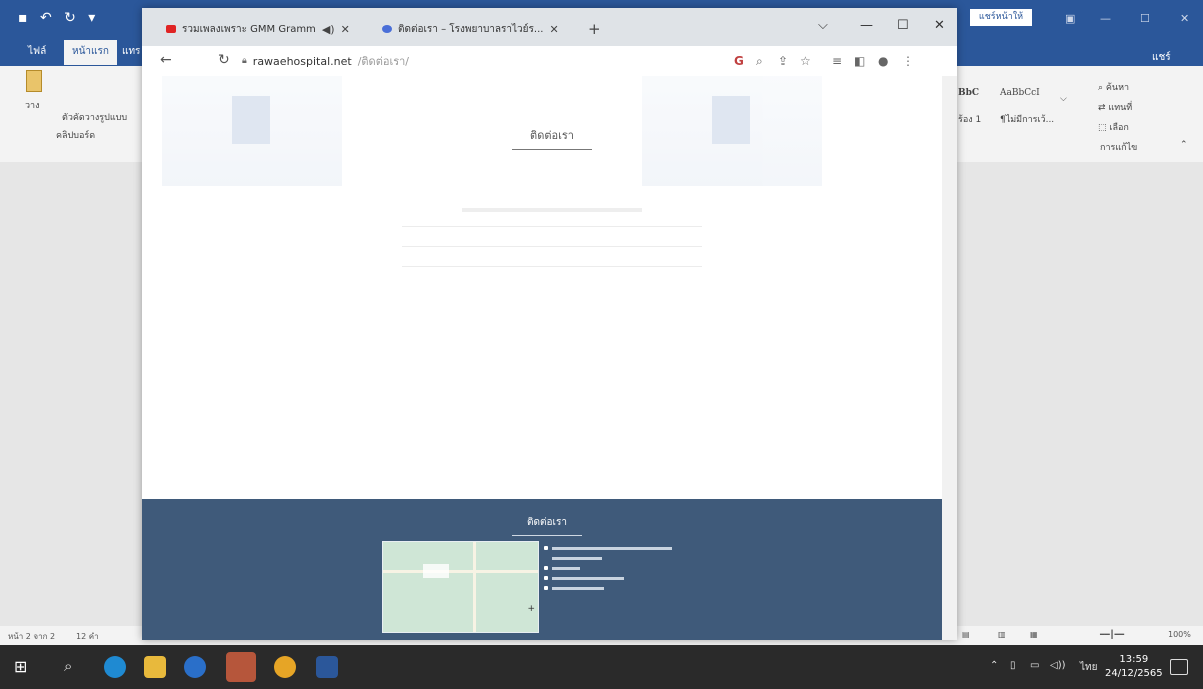  What do you see at coordinates (25, 667) in the screenshot?
I see `start-icon: ⊞` at bounding box center [25, 667].